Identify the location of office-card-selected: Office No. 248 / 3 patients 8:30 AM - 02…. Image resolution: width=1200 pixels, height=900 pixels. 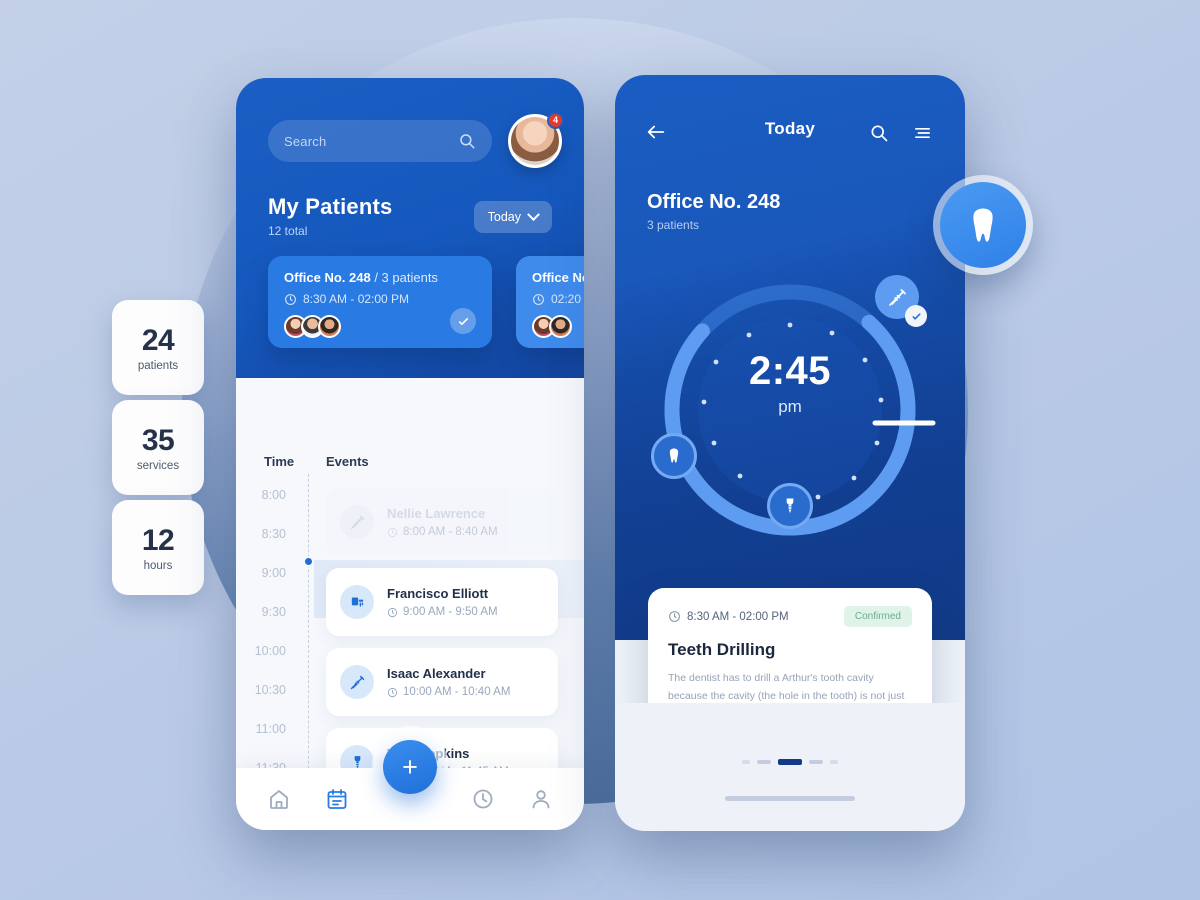
(380, 302).